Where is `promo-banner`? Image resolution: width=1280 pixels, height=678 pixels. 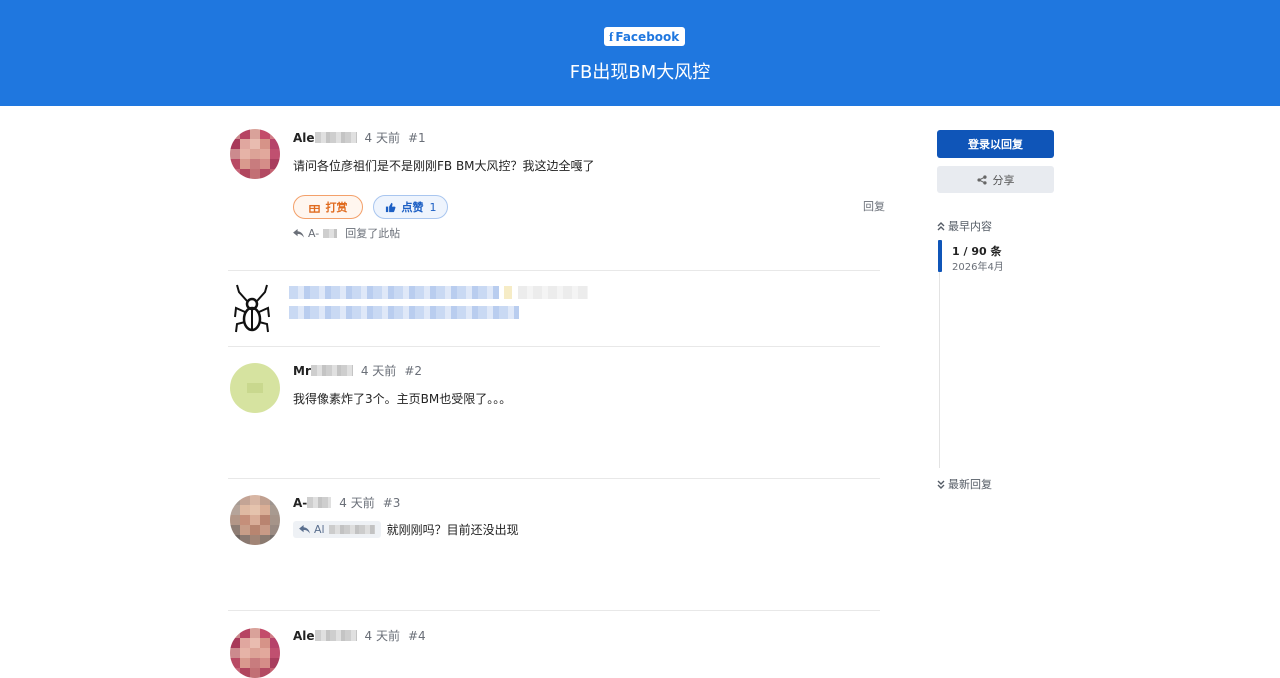 promo-banner is located at coordinates (554, 309).